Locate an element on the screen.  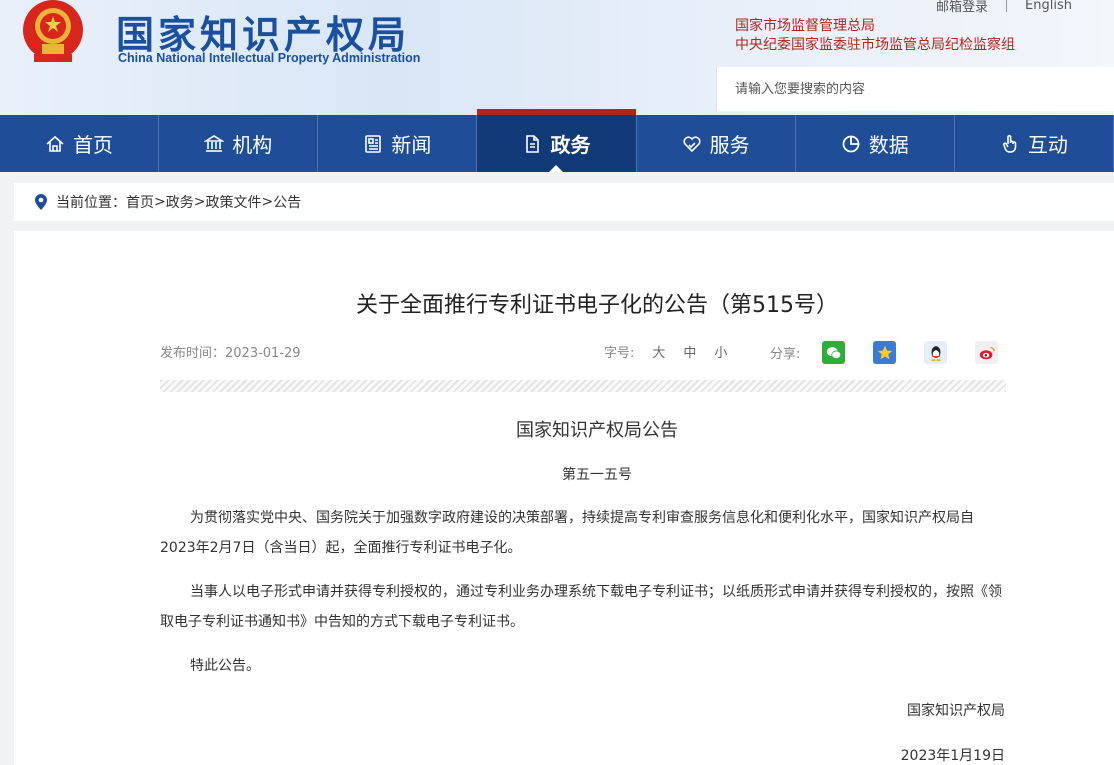
nav-item-interaction: 互动 is located at coordinates (1034, 143).